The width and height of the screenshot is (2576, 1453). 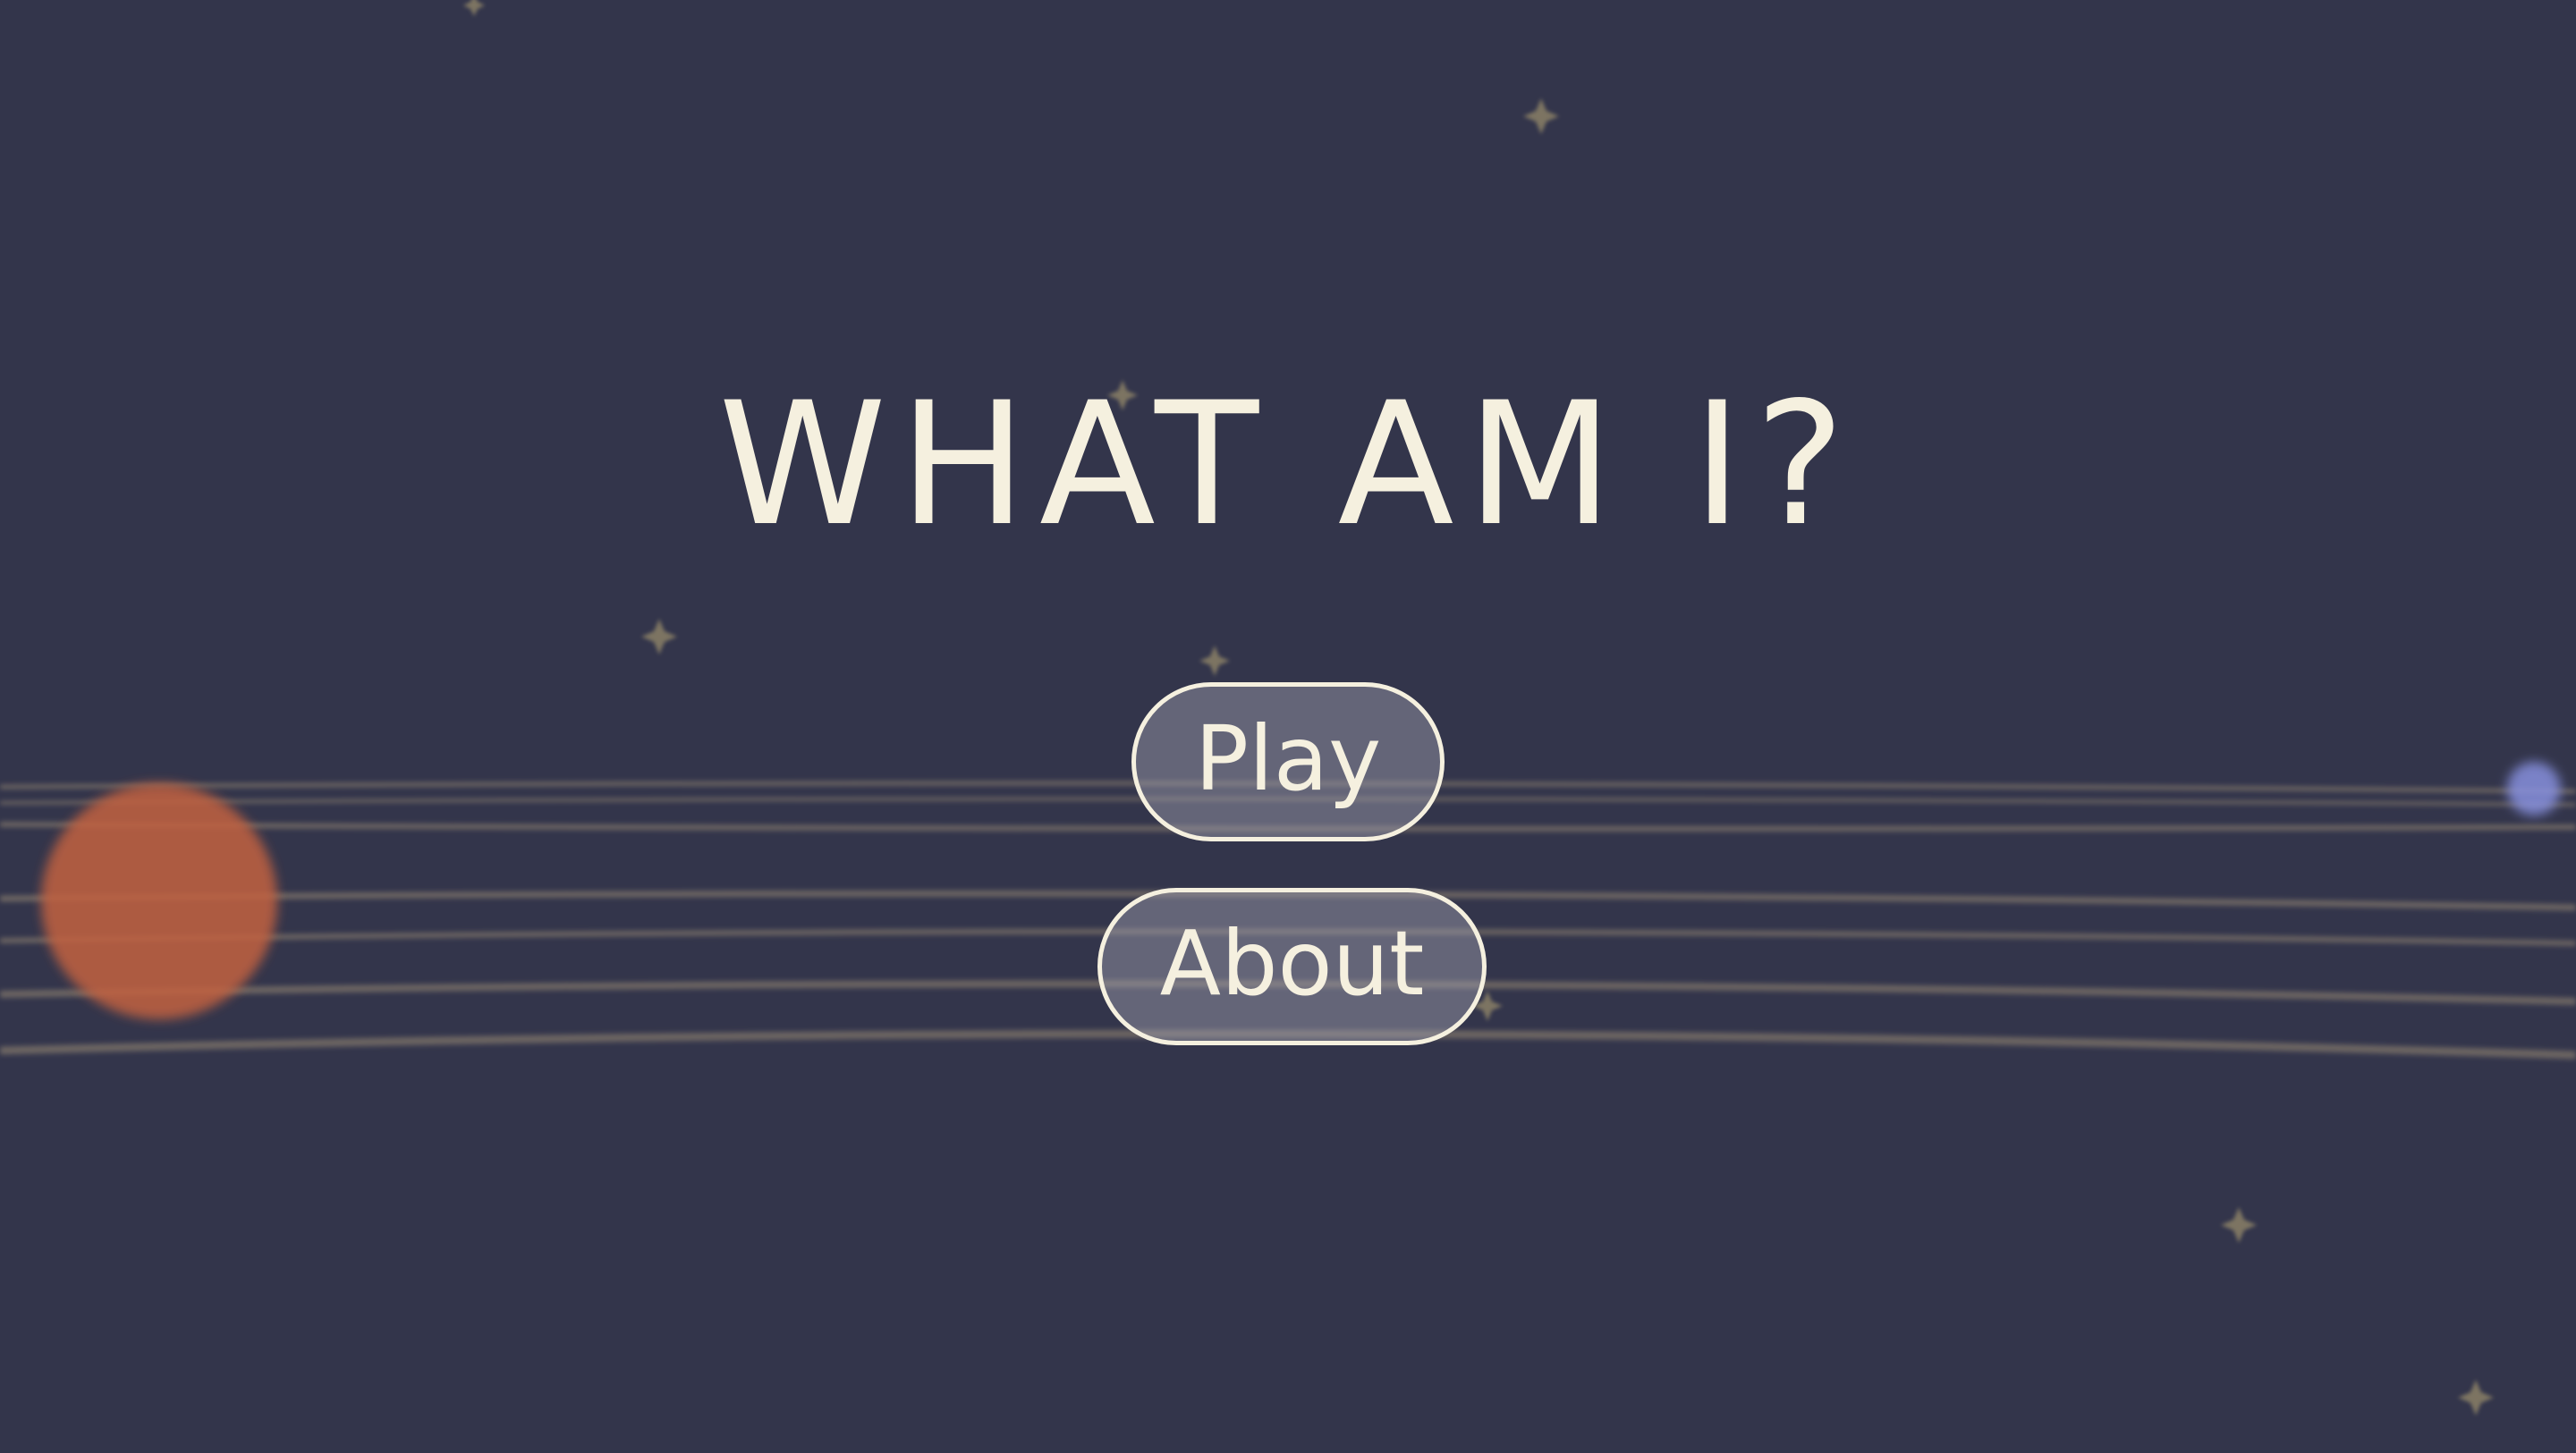 What do you see at coordinates (1288, 762) in the screenshot?
I see `play-button: Play` at bounding box center [1288, 762].